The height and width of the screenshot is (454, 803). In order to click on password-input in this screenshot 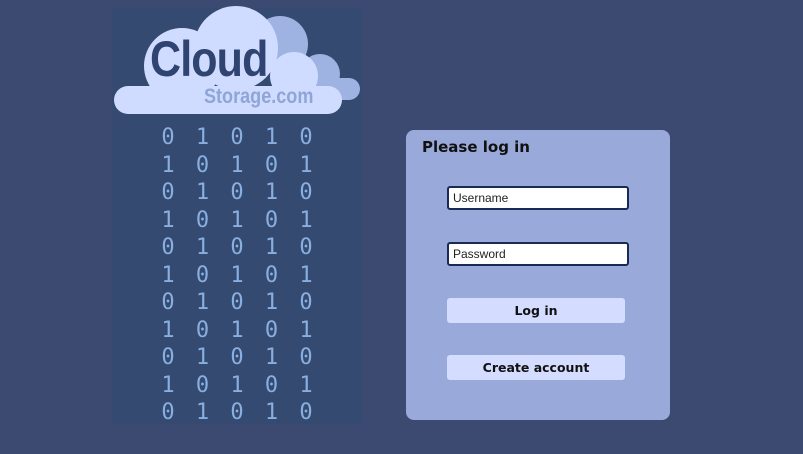, I will do `click(538, 254)`.